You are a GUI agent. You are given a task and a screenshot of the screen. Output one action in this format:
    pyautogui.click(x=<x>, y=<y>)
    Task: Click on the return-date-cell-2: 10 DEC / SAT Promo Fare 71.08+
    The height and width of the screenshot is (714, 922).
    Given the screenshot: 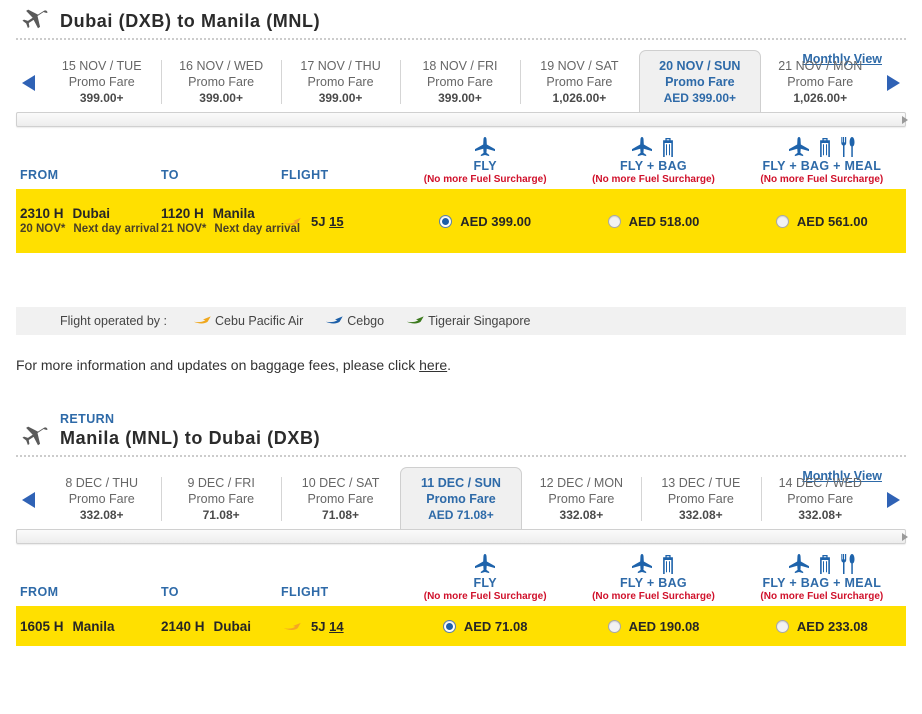 What is the action you would take?
    pyautogui.click(x=340, y=500)
    